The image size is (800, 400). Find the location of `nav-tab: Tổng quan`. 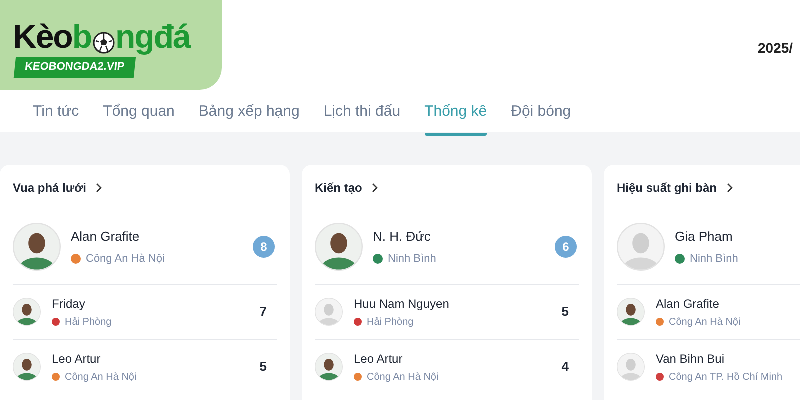

nav-tab: Tổng quan is located at coordinates (139, 118).